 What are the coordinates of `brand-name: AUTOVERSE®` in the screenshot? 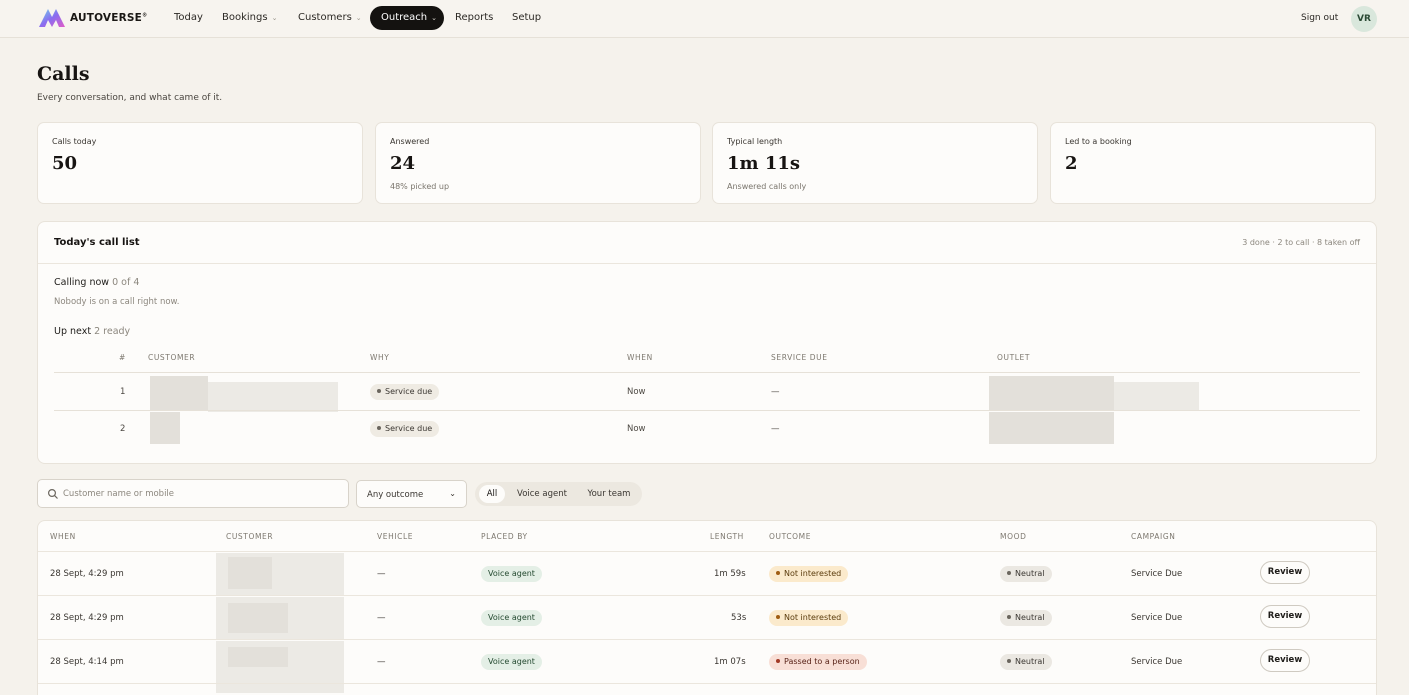 It's located at (108, 18).